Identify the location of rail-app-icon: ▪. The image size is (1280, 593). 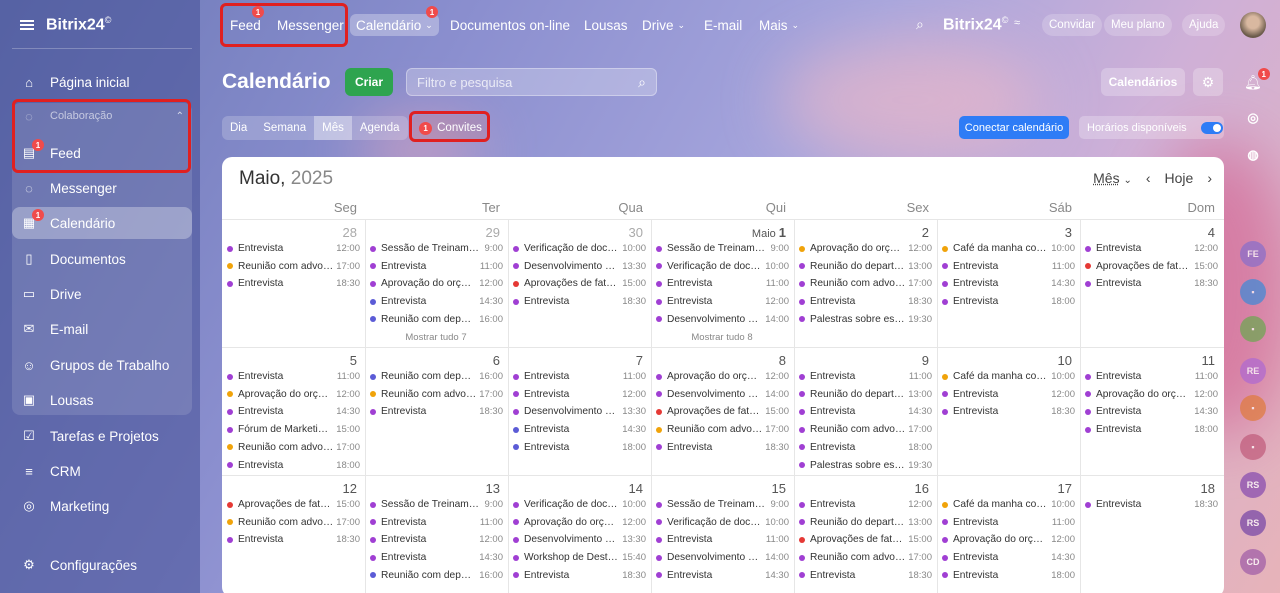
(1253, 329).